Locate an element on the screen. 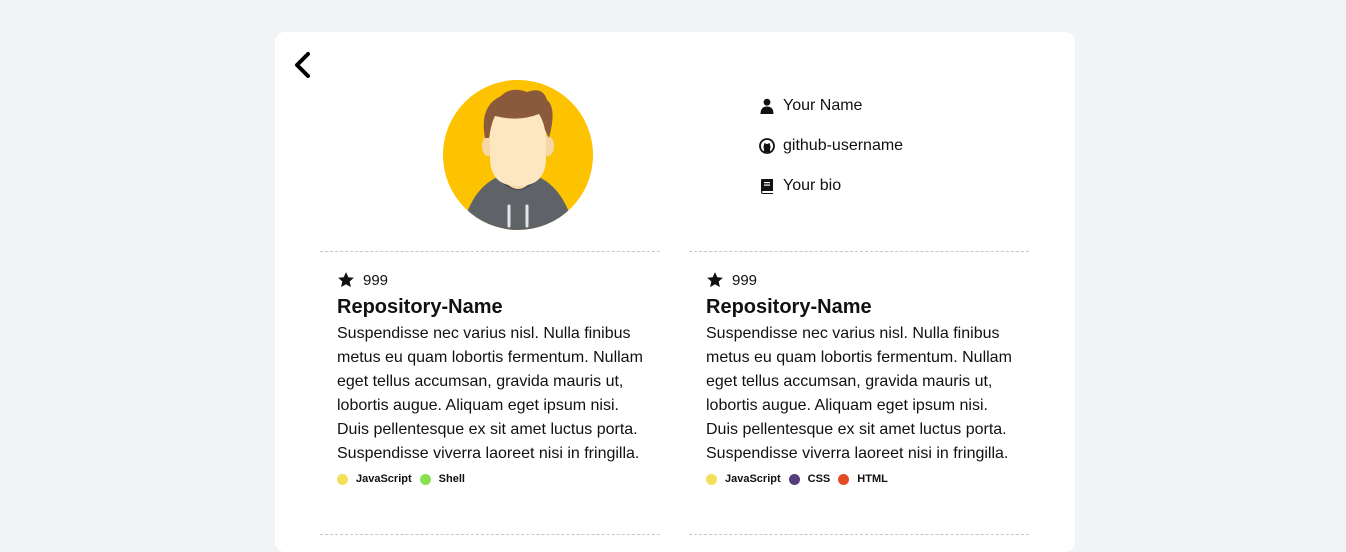 This screenshot has height=552, width=1346. repo-languages: JavaScript CSS HTML is located at coordinates (861, 479).